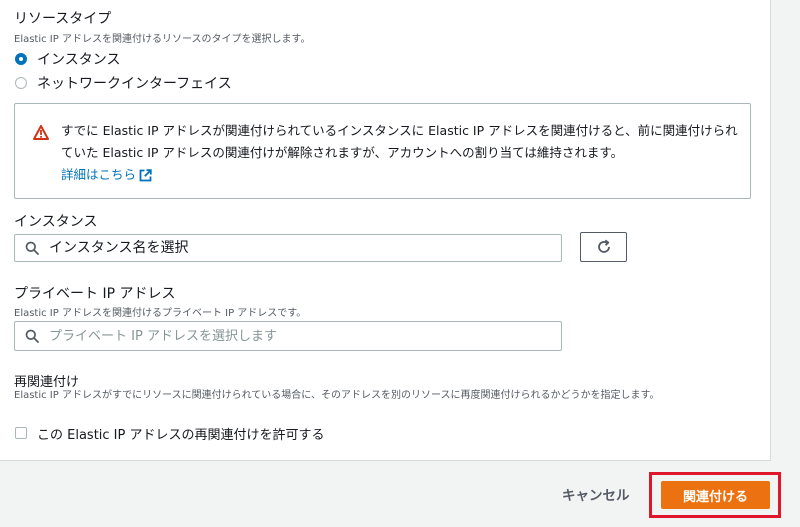  What do you see at coordinates (305, 248) in the screenshot?
I see `instance-search-input` at bounding box center [305, 248].